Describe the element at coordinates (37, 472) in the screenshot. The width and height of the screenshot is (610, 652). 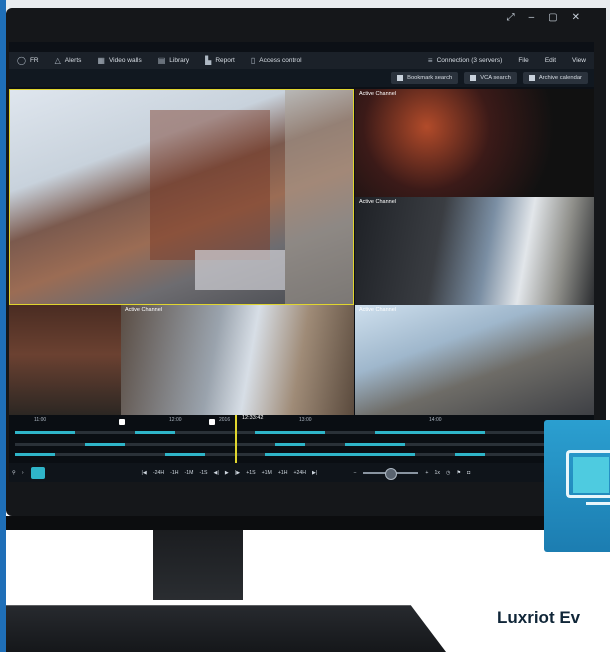
I see `export-button` at that location.